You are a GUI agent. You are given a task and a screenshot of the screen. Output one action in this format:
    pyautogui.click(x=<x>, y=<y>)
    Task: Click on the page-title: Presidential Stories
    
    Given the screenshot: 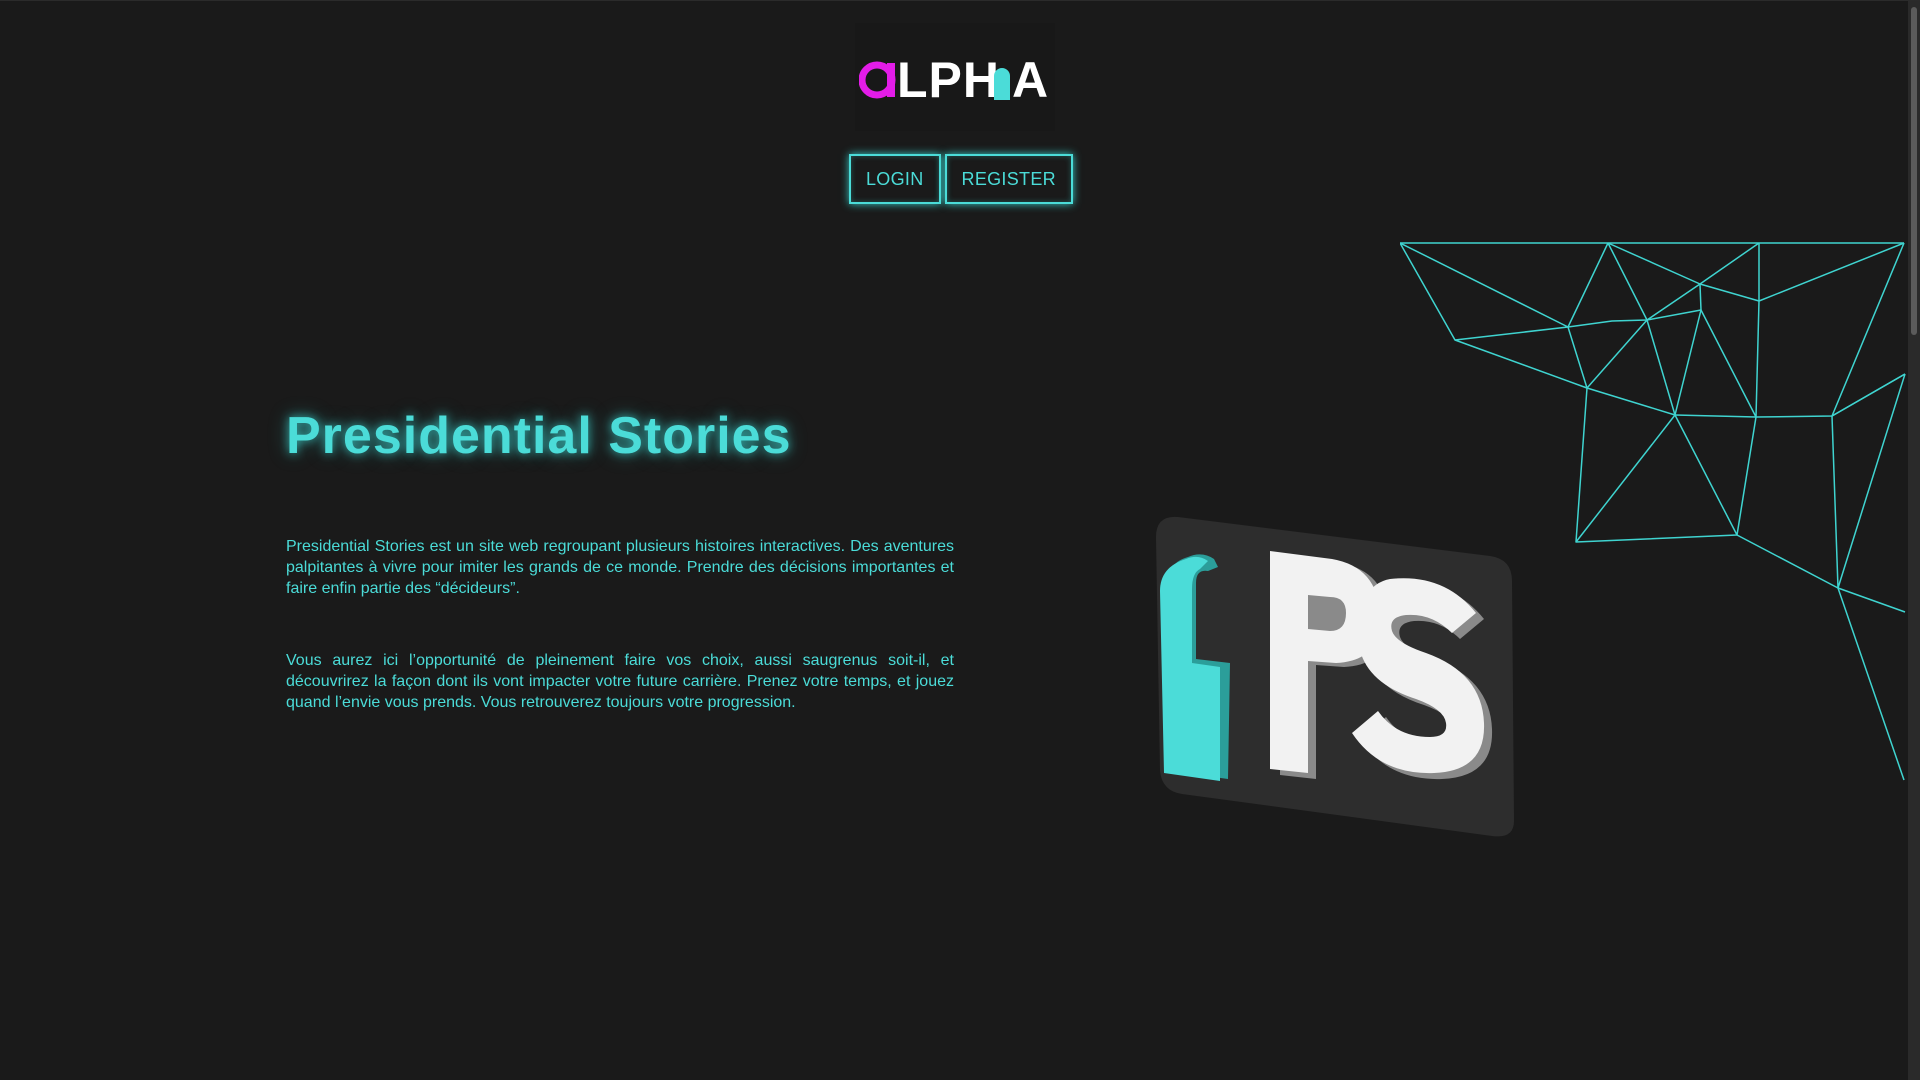 What is the action you would take?
    pyautogui.click(x=539, y=436)
    